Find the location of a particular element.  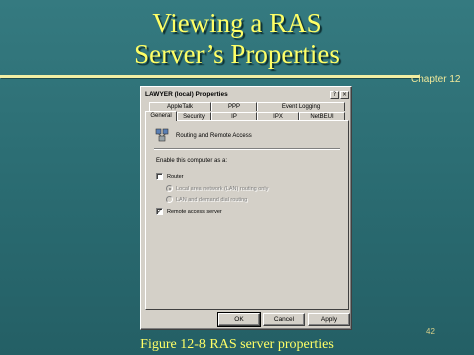

lan-only-option: Local area network (LAN) routing only is located at coordinates (217, 188).